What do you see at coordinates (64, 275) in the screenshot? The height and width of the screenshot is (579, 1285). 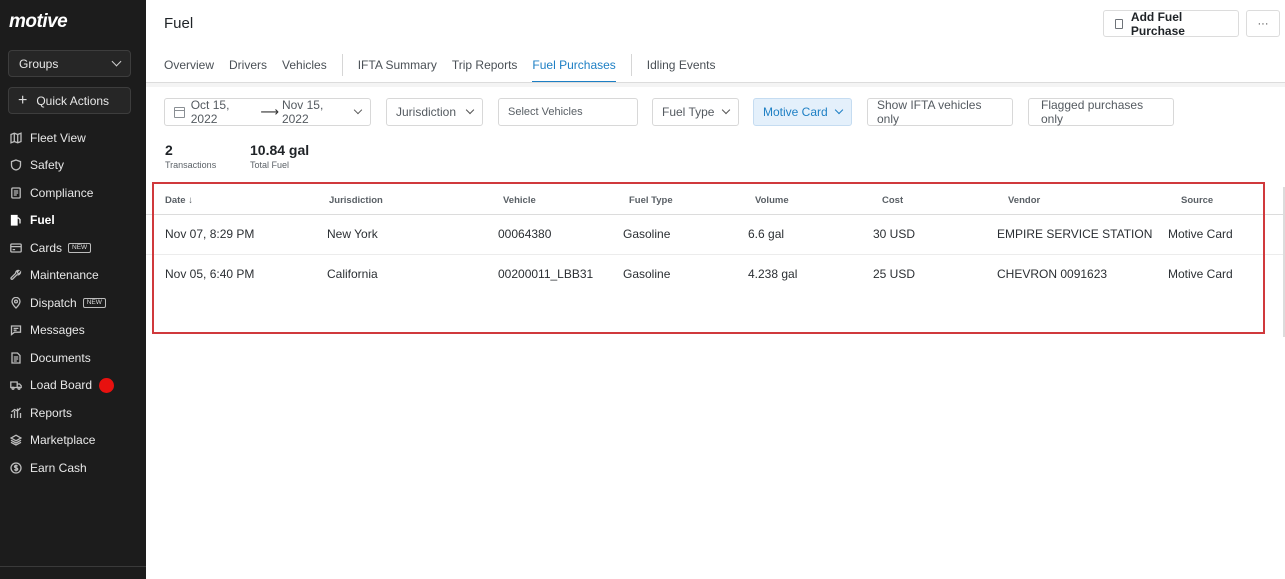 I see `sidebar-item-label: Maintenance` at bounding box center [64, 275].